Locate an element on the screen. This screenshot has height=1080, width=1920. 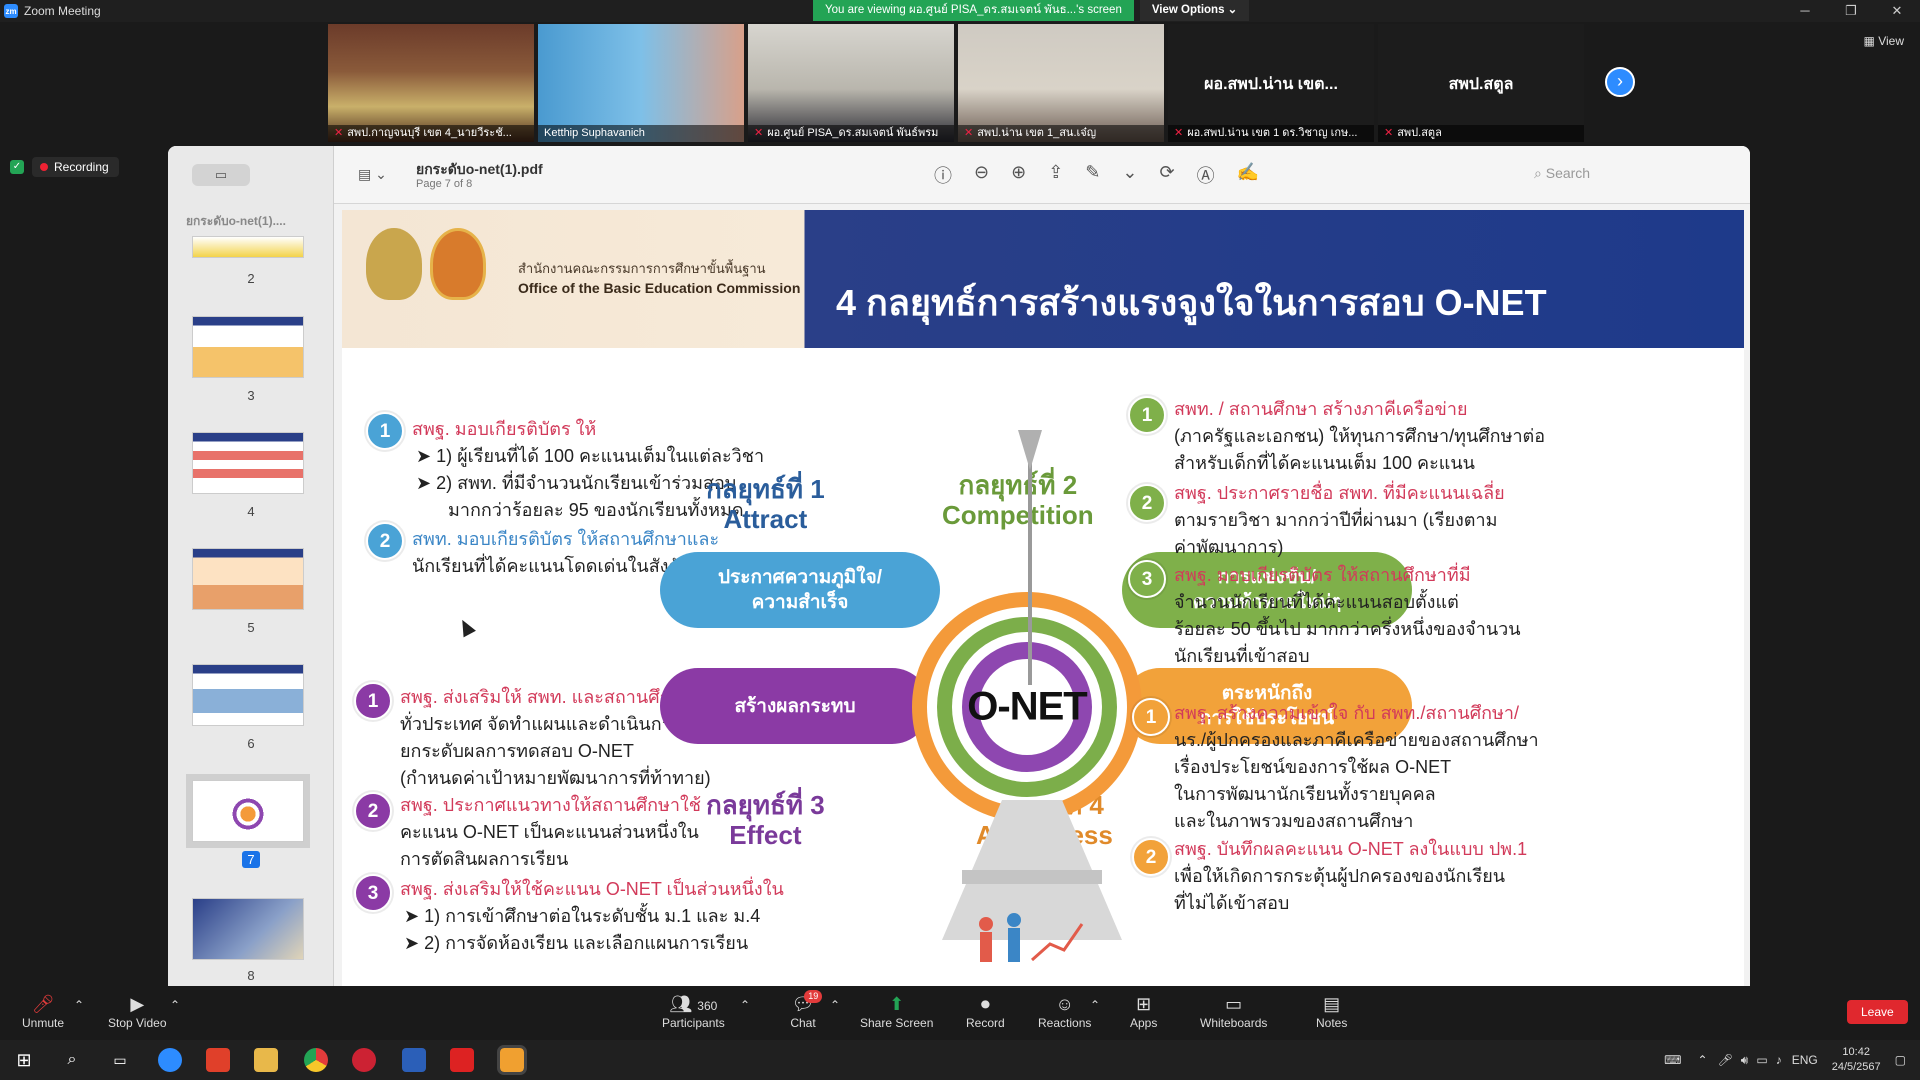
info-icon: ⓘ is located at coordinates (943, 175).